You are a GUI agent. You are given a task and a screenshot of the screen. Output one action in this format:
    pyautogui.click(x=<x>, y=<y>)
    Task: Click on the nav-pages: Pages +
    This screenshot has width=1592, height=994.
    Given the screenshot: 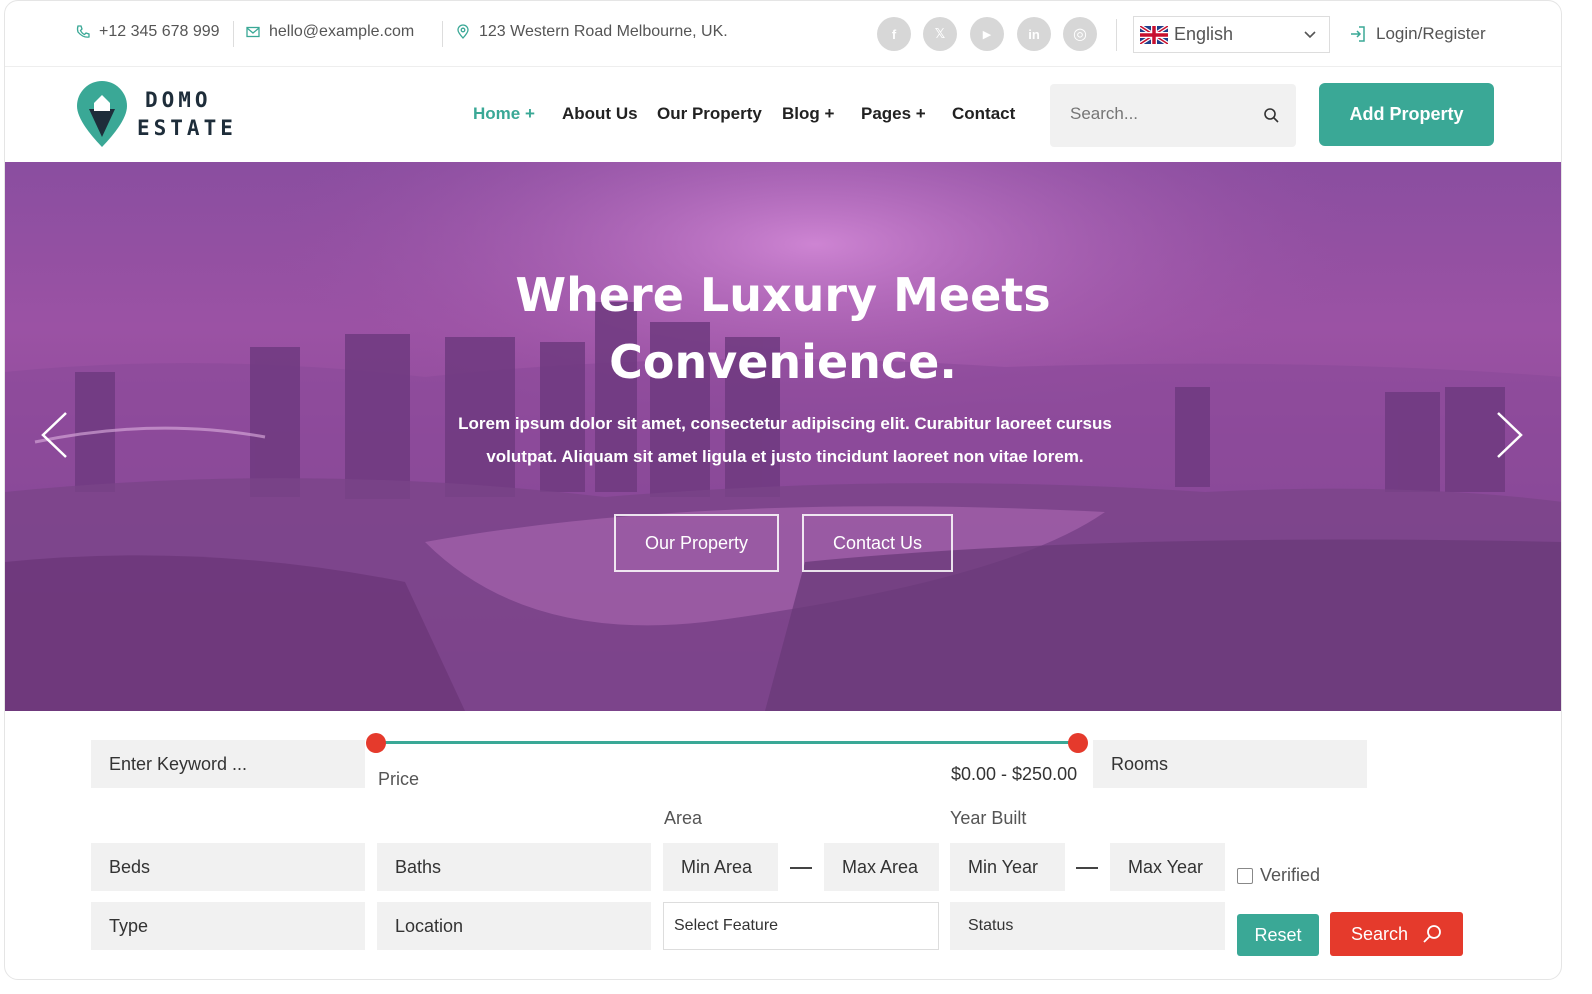 What is the action you would take?
    pyautogui.click(x=893, y=114)
    